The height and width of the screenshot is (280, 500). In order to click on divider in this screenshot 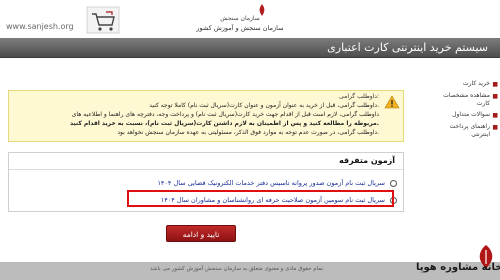, I will do `click(206, 169)`.